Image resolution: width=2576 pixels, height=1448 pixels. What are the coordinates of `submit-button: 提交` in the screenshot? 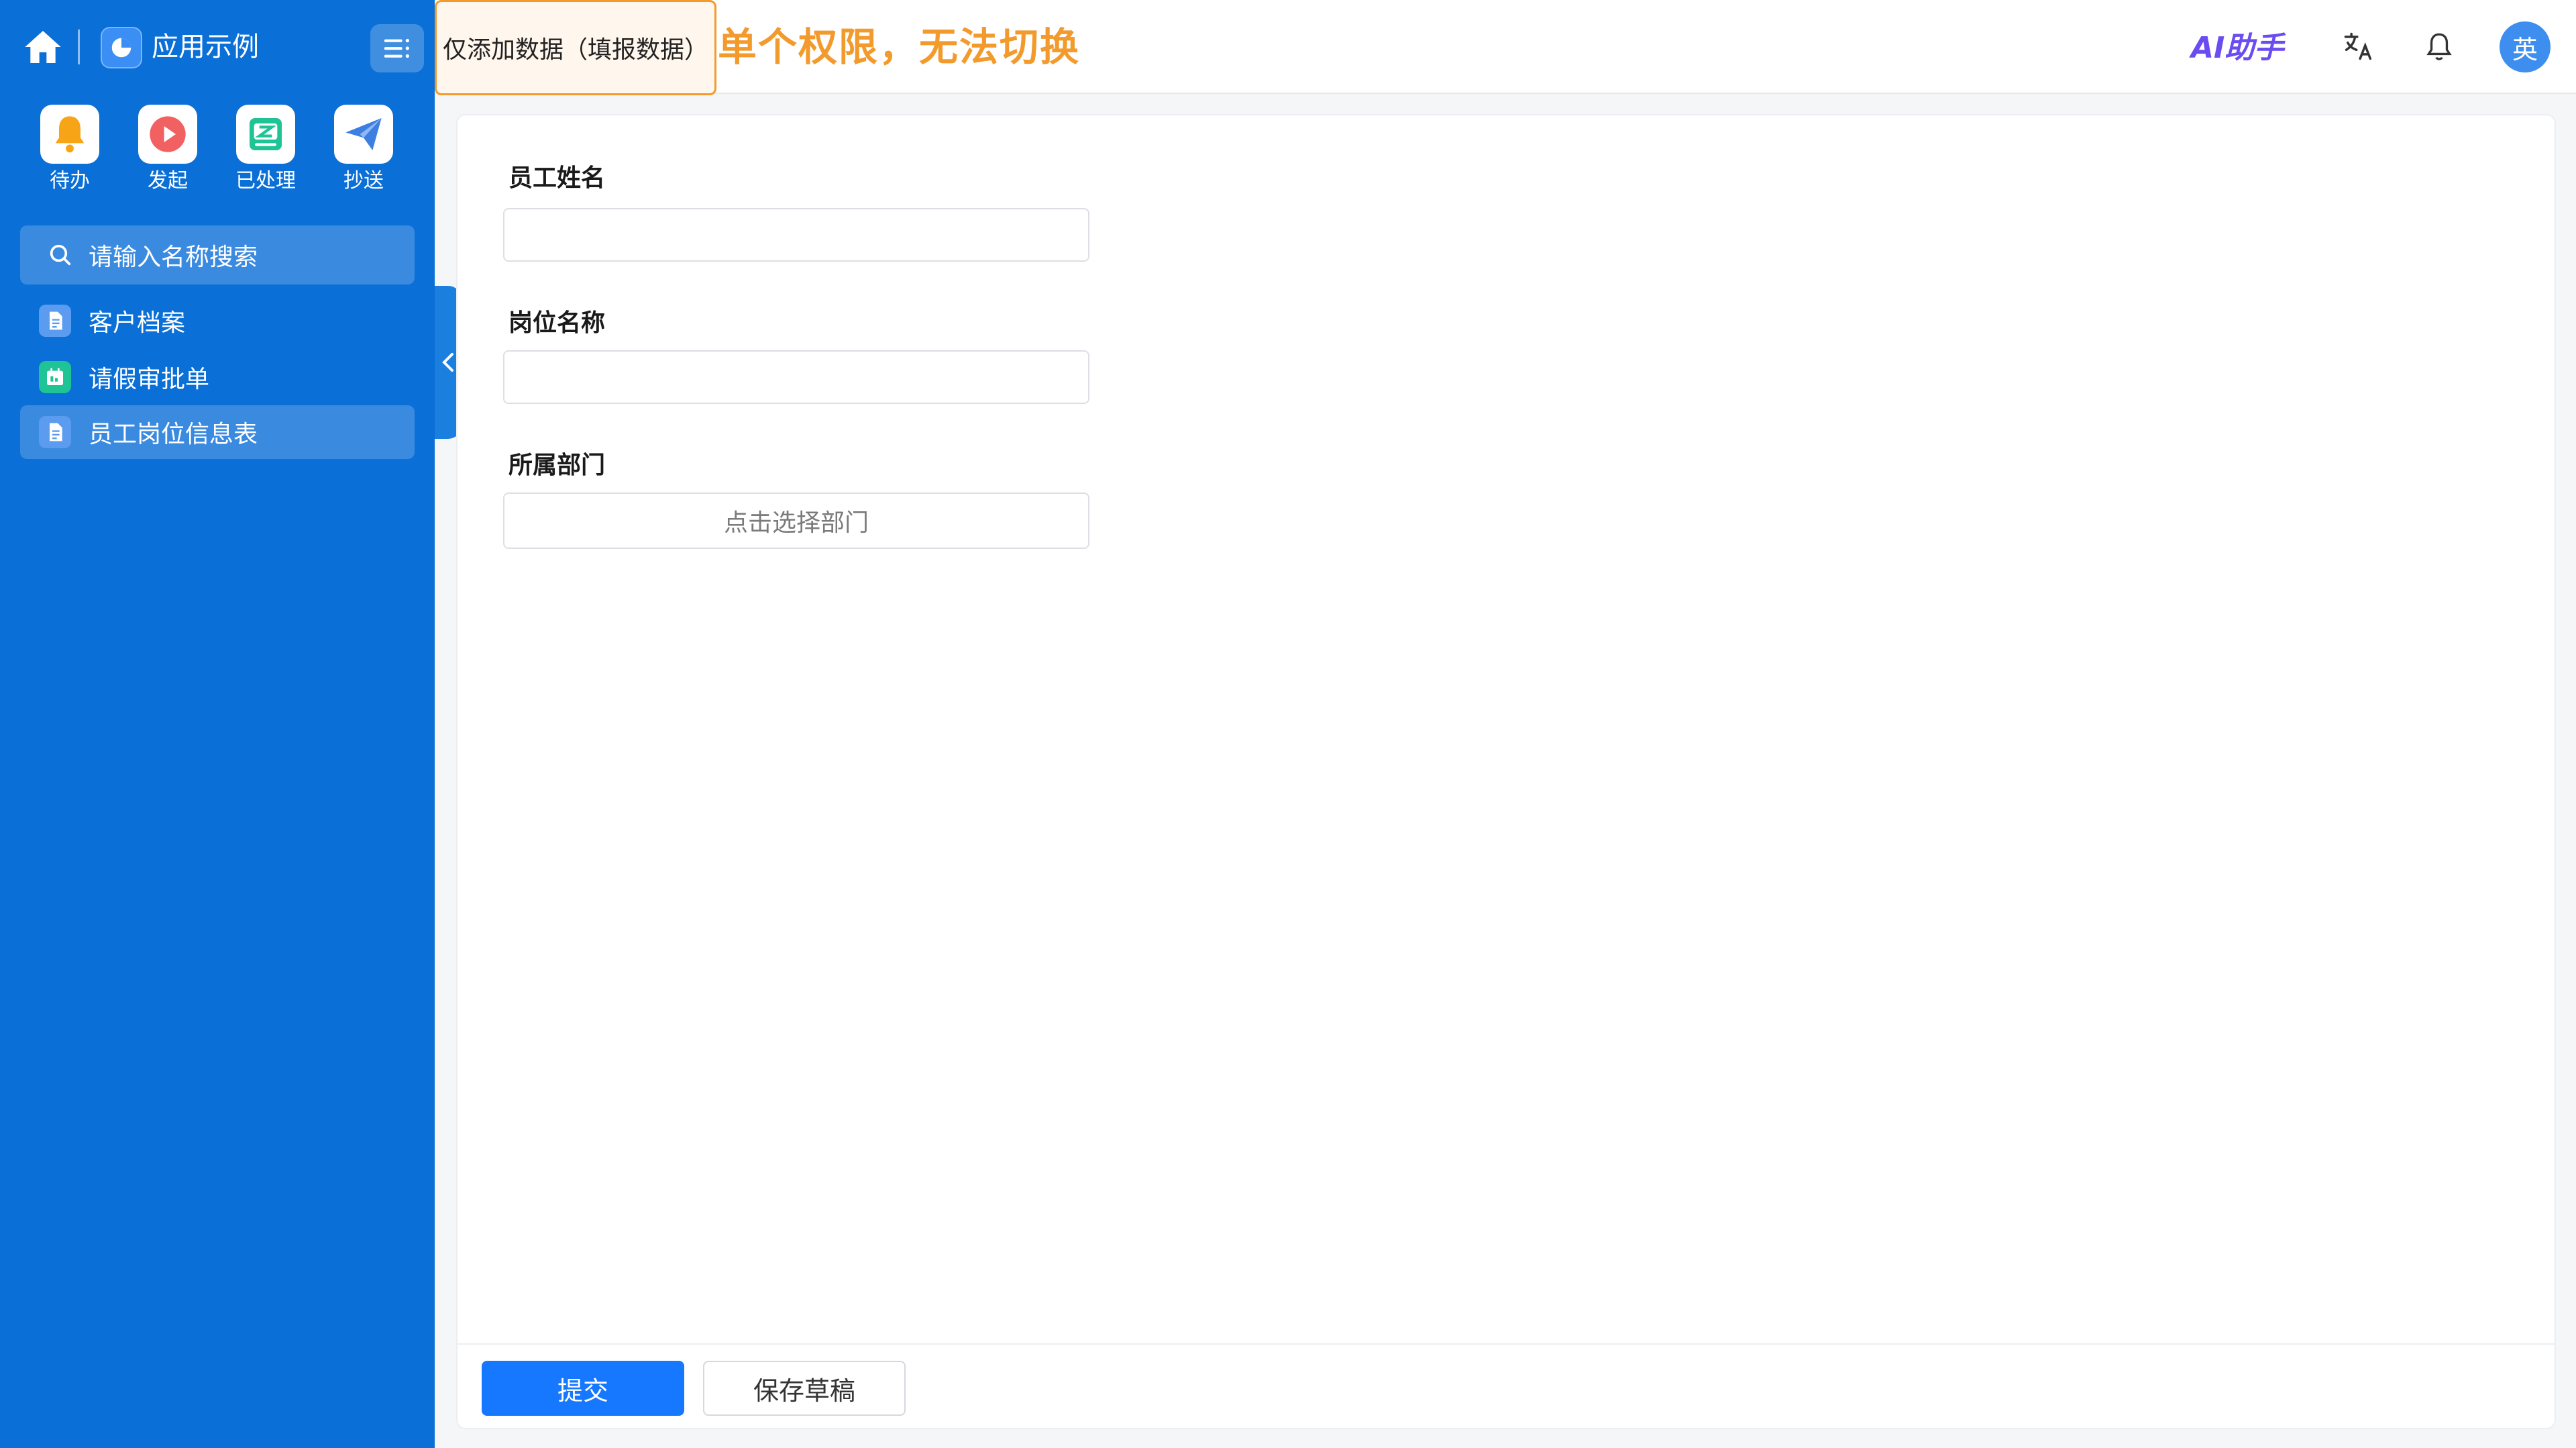 It's located at (583, 1388).